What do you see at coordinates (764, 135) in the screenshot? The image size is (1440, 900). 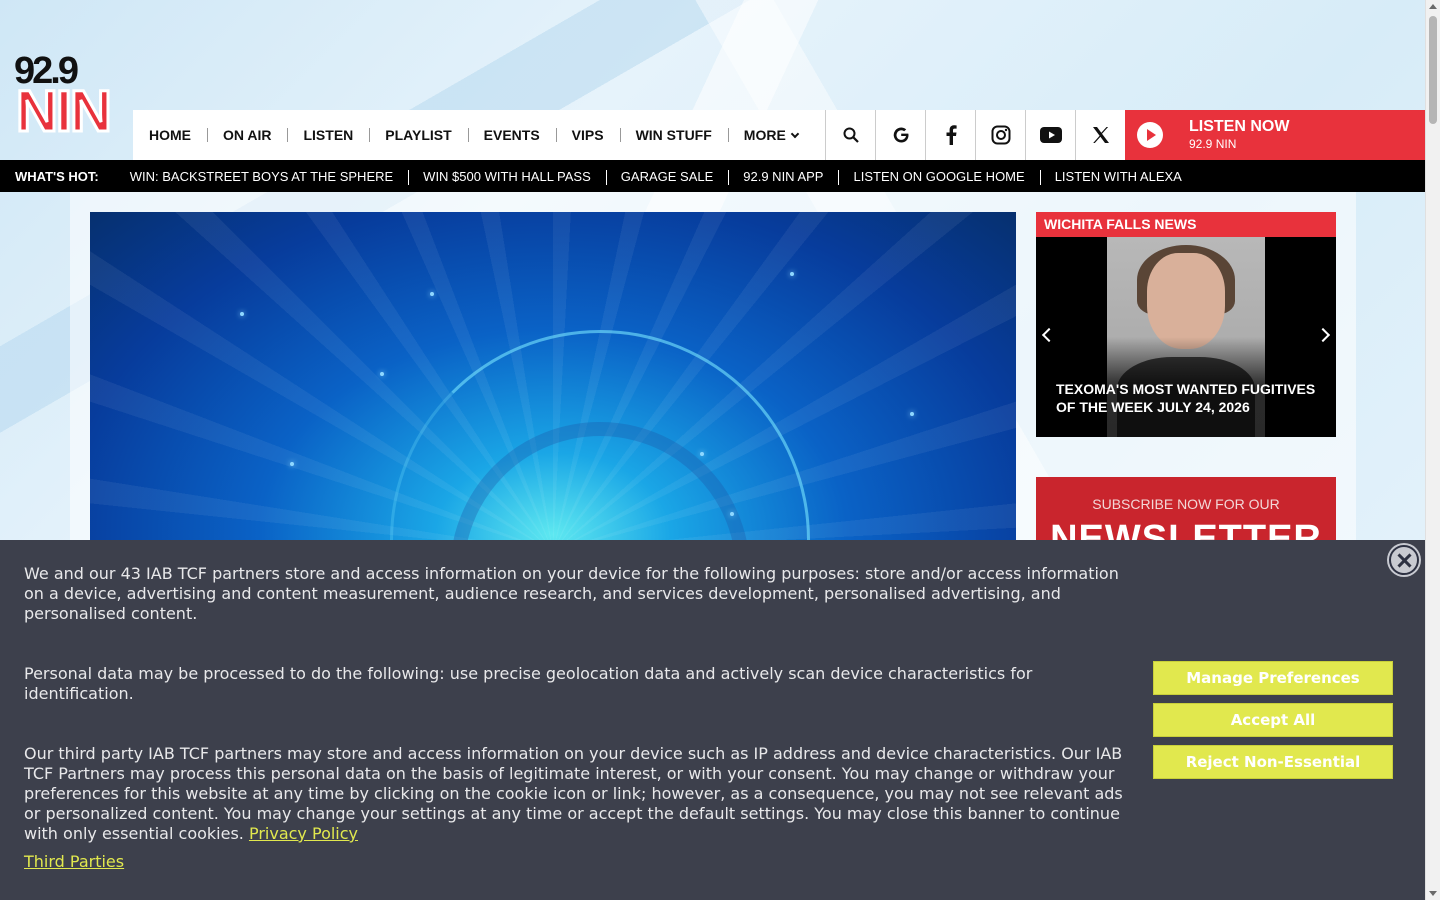 I see `nav-more-label: MORE` at bounding box center [764, 135].